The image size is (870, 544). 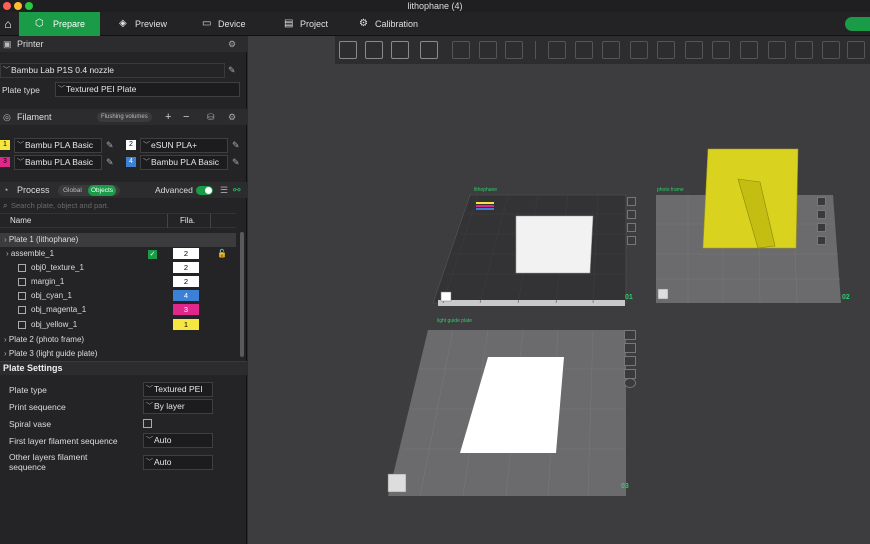 What do you see at coordinates (150, 24) in the screenshot?
I see `tab-preview: ◈ Preview` at bounding box center [150, 24].